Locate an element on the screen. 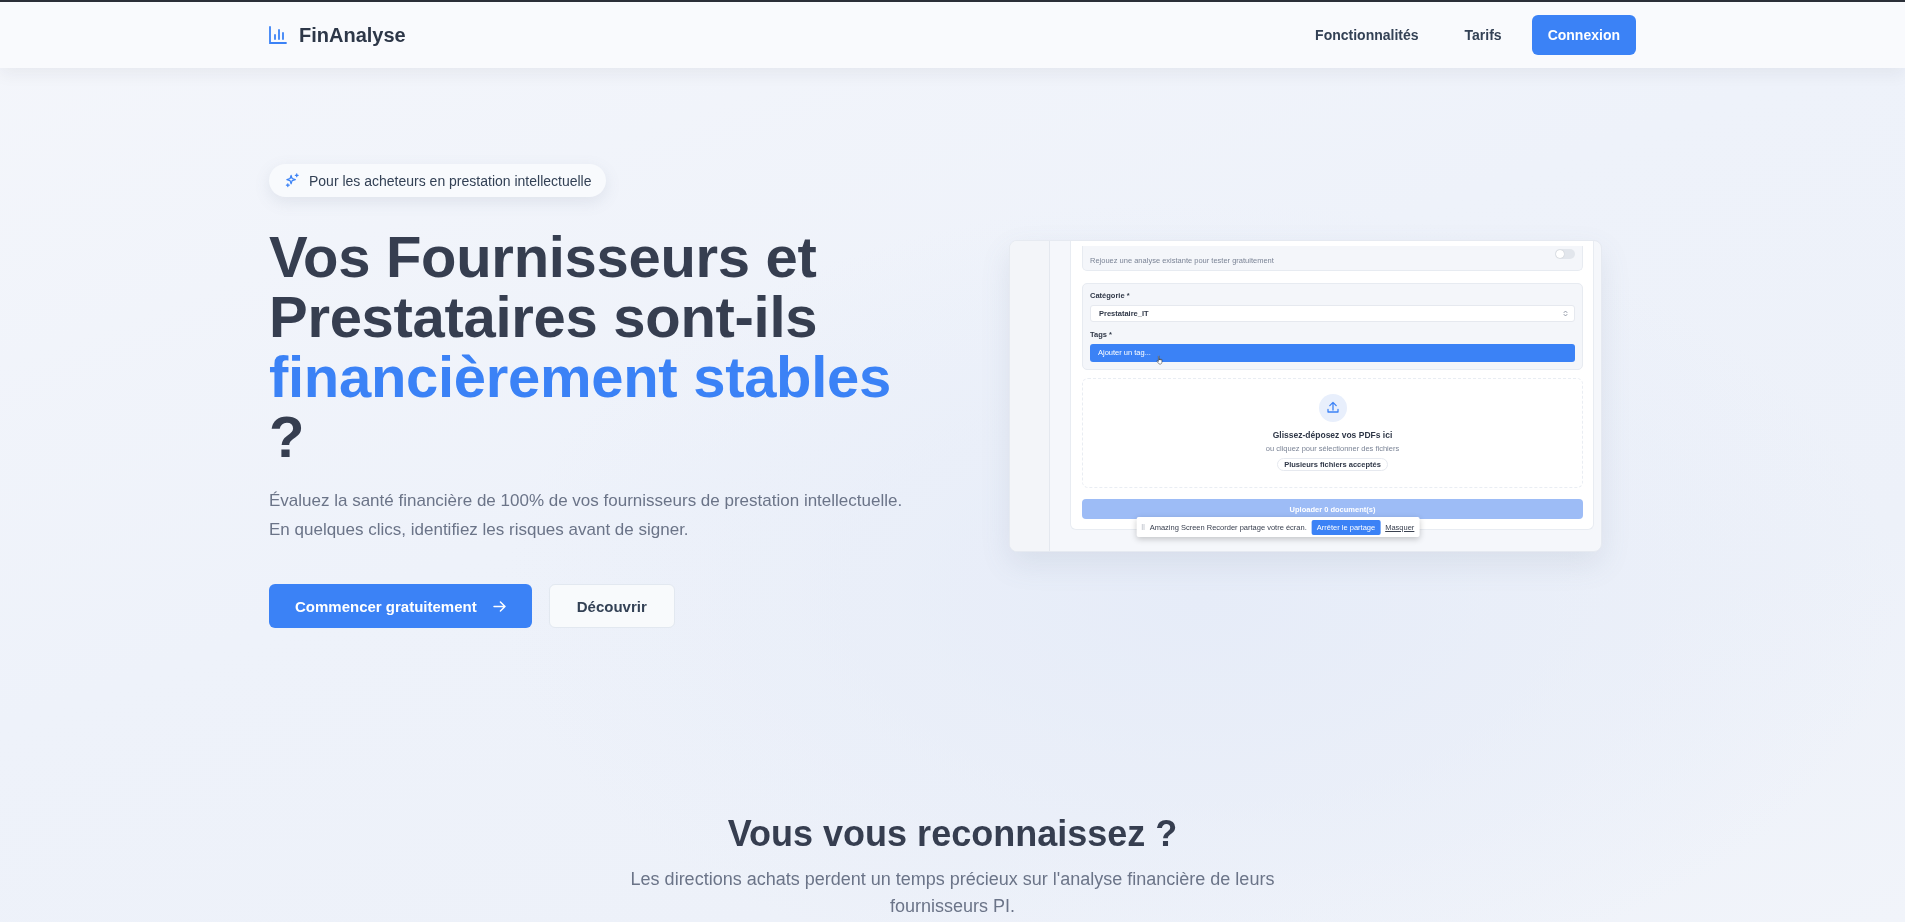 The height and width of the screenshot is (922, 1905). logo-text: FinAnalyse is located at coordinates (352, 35).